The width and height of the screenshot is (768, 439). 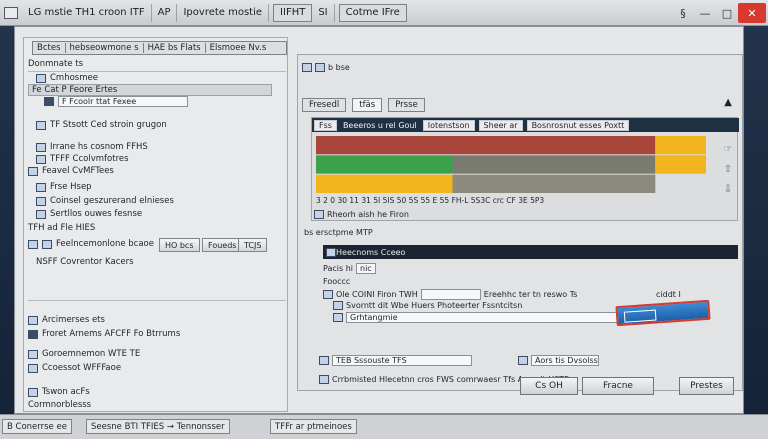 I want to click on refresh-icon, so click(x=320, y=67).